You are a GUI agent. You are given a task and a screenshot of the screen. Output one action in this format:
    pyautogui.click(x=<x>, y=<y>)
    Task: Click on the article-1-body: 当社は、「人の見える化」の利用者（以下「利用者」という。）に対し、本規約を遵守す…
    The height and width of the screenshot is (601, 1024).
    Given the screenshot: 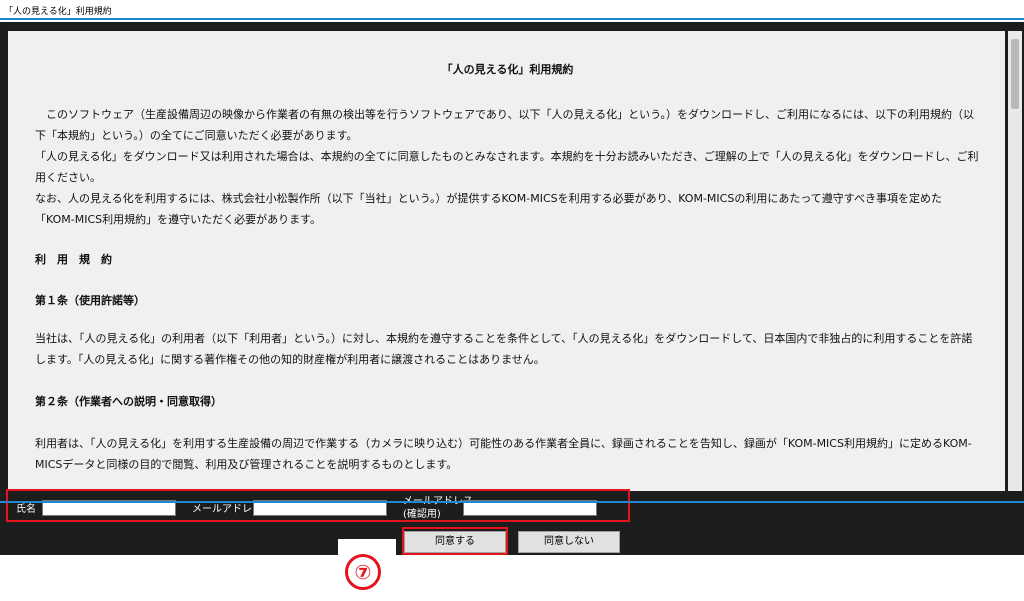 What is the action you would take?
    pyautogui.click(x=504, y=349)
    